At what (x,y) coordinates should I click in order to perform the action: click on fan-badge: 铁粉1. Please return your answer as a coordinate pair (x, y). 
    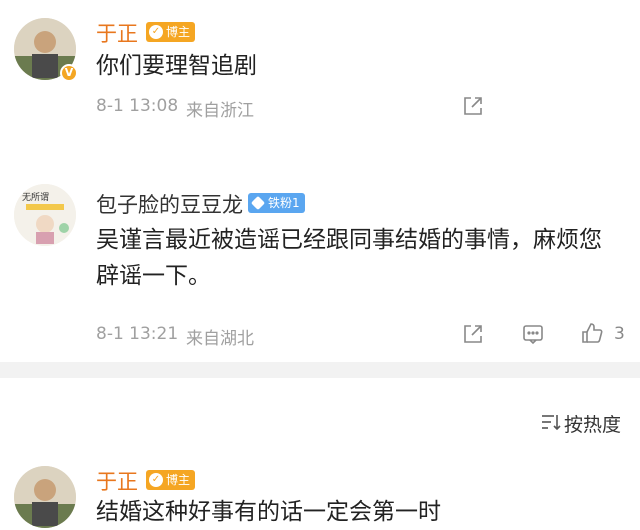
    Looking at the image, I should click on (276, 203).